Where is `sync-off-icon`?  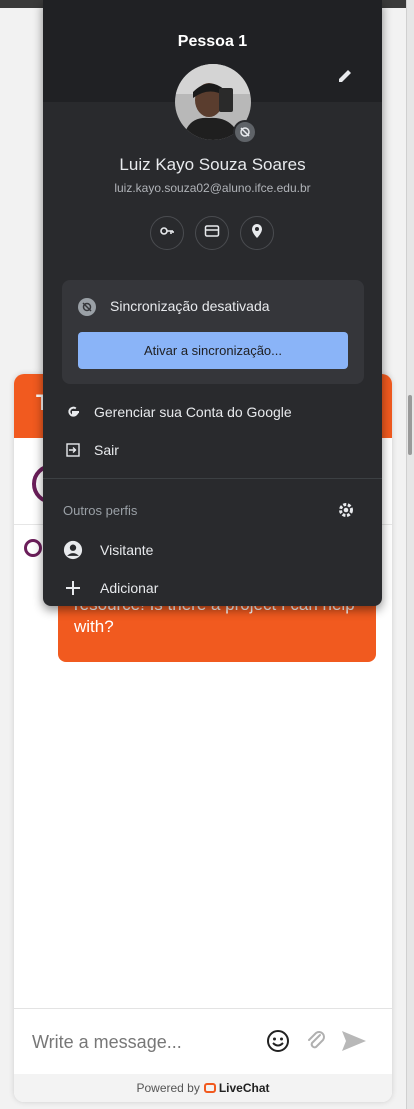 sync-off-icon is located at coordinates (87, 307).